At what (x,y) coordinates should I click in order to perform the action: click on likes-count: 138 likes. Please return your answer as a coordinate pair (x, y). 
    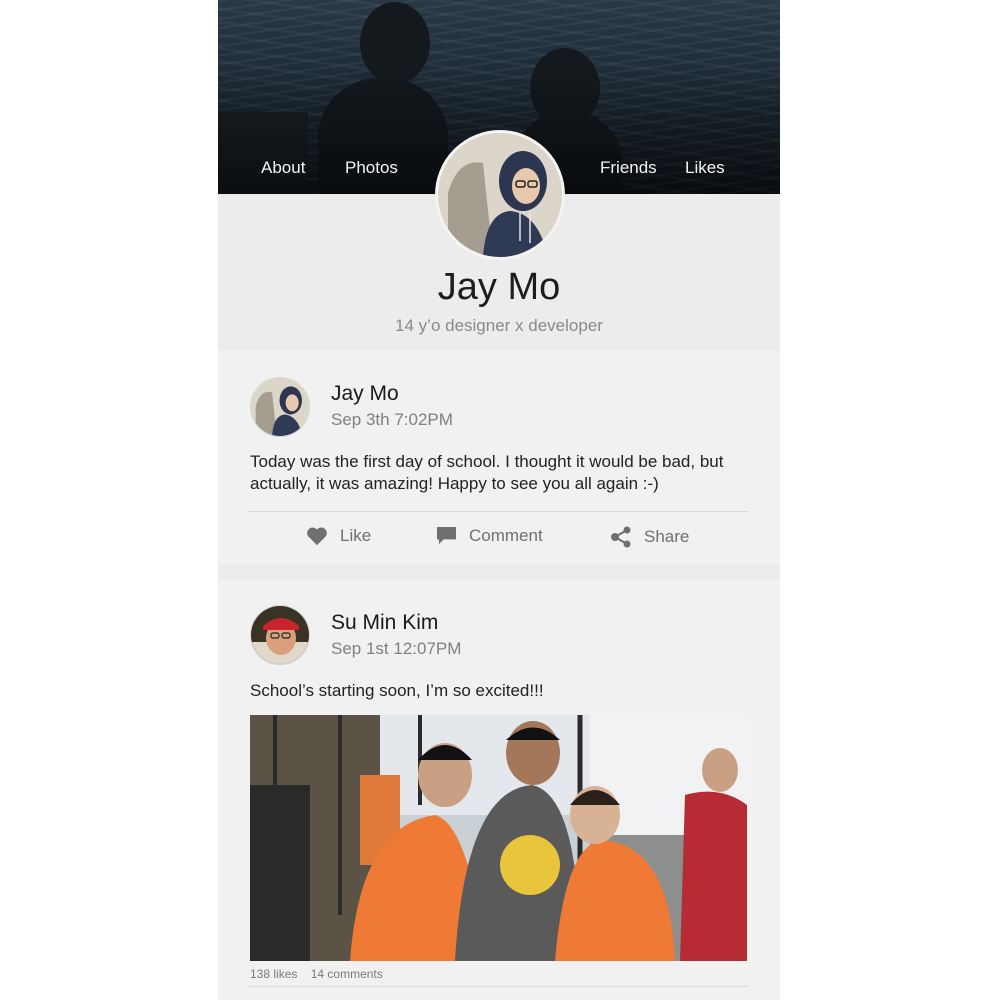
    Looking at the image, I should click on (273, 974).